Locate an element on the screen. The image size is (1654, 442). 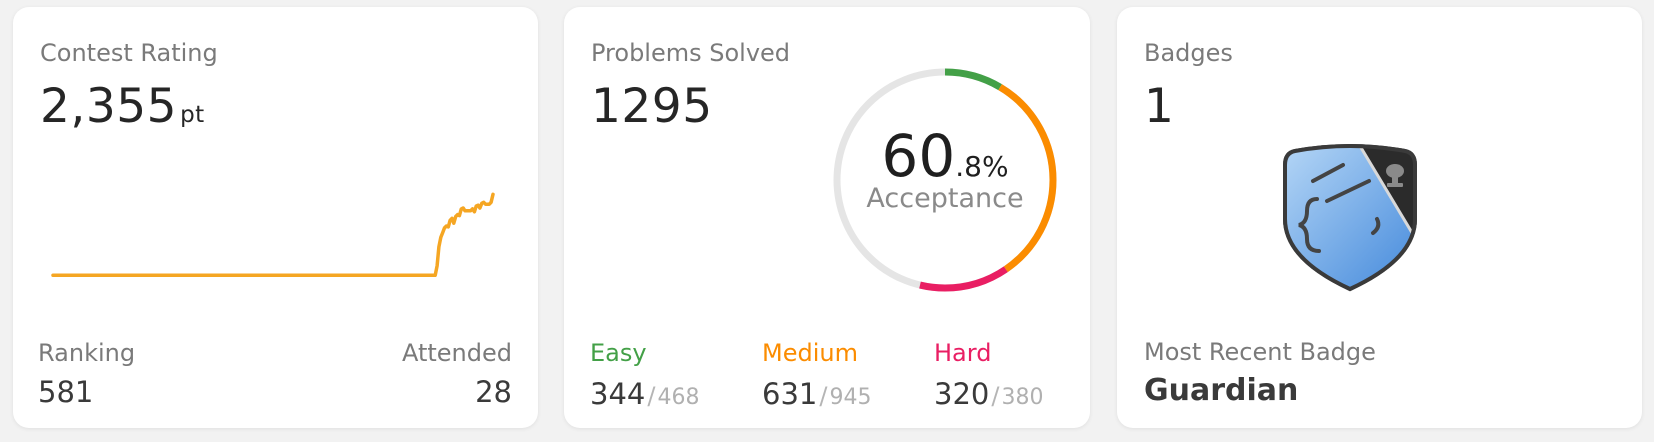
easy-solved: 344 is located at coordinates (618, 394).